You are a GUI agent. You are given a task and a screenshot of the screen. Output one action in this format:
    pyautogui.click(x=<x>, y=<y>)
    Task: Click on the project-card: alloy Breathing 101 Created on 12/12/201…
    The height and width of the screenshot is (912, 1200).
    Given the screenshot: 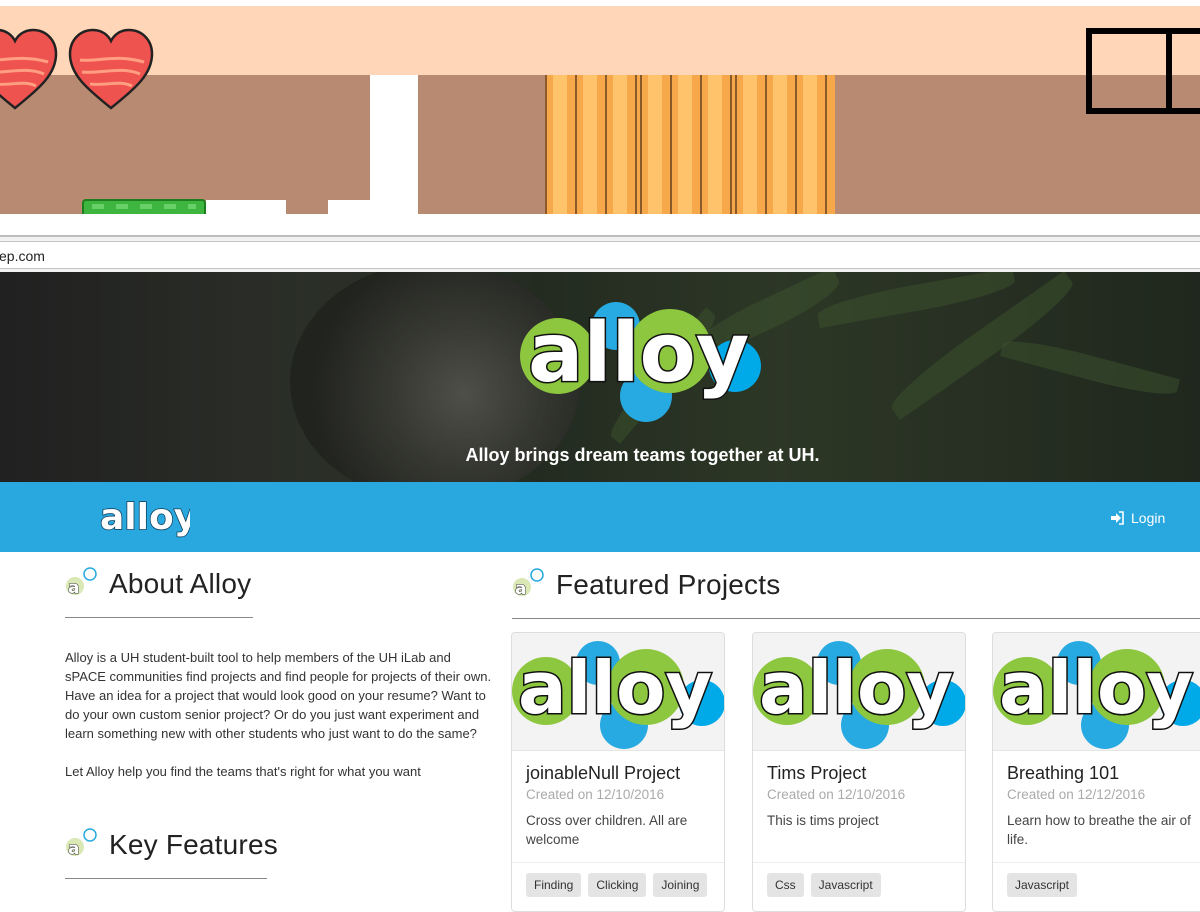 What is the action you would take?
    pyautogui.click(x=1096, y=772)
    